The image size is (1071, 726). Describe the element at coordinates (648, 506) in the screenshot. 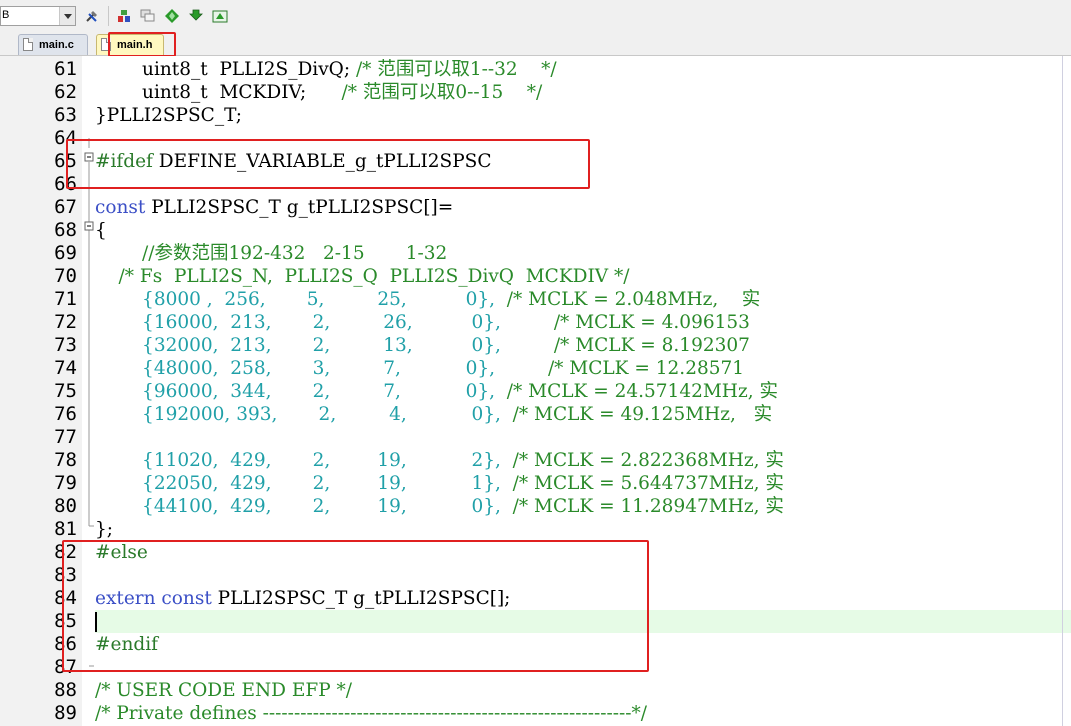

I see `code-token: /* MCLK = 11.28947MHz, 实` at that location.